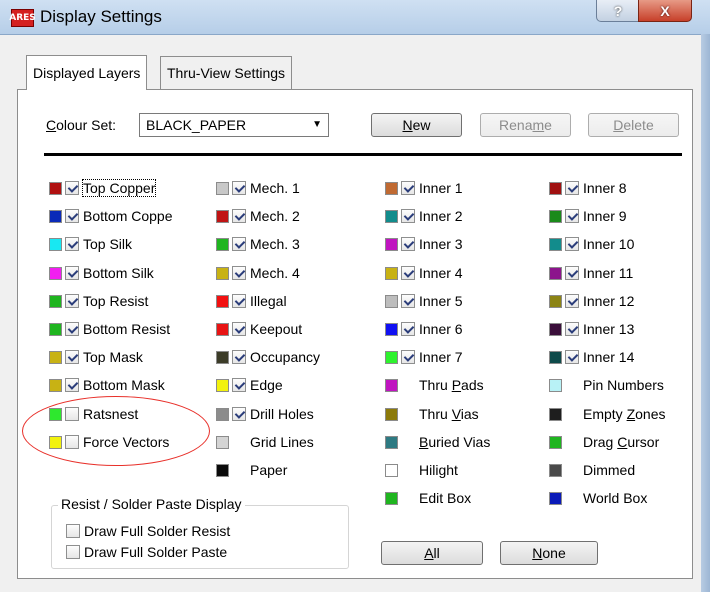 Image resolution: width=710 pixels, height=592 pixels. What do you see at coordinates (591, 301) in the screenshot?
I see `layer-row-inner-12: Inner 12` at bounding box center [591, 301].